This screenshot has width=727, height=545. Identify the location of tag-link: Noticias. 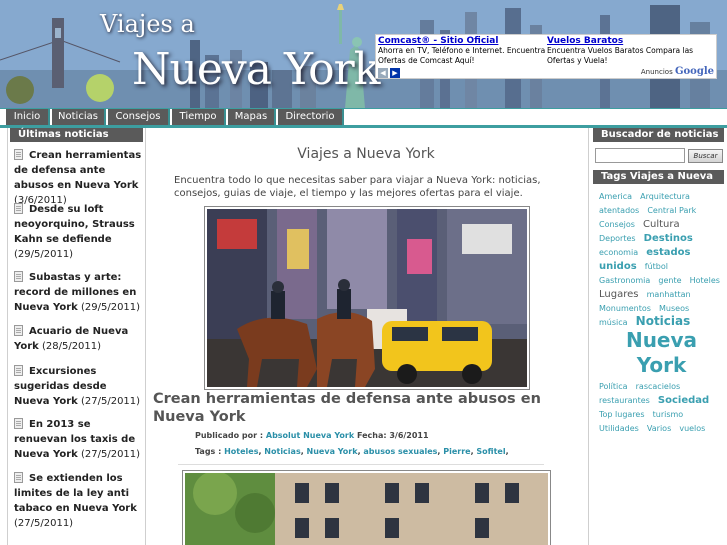
(282, 451).